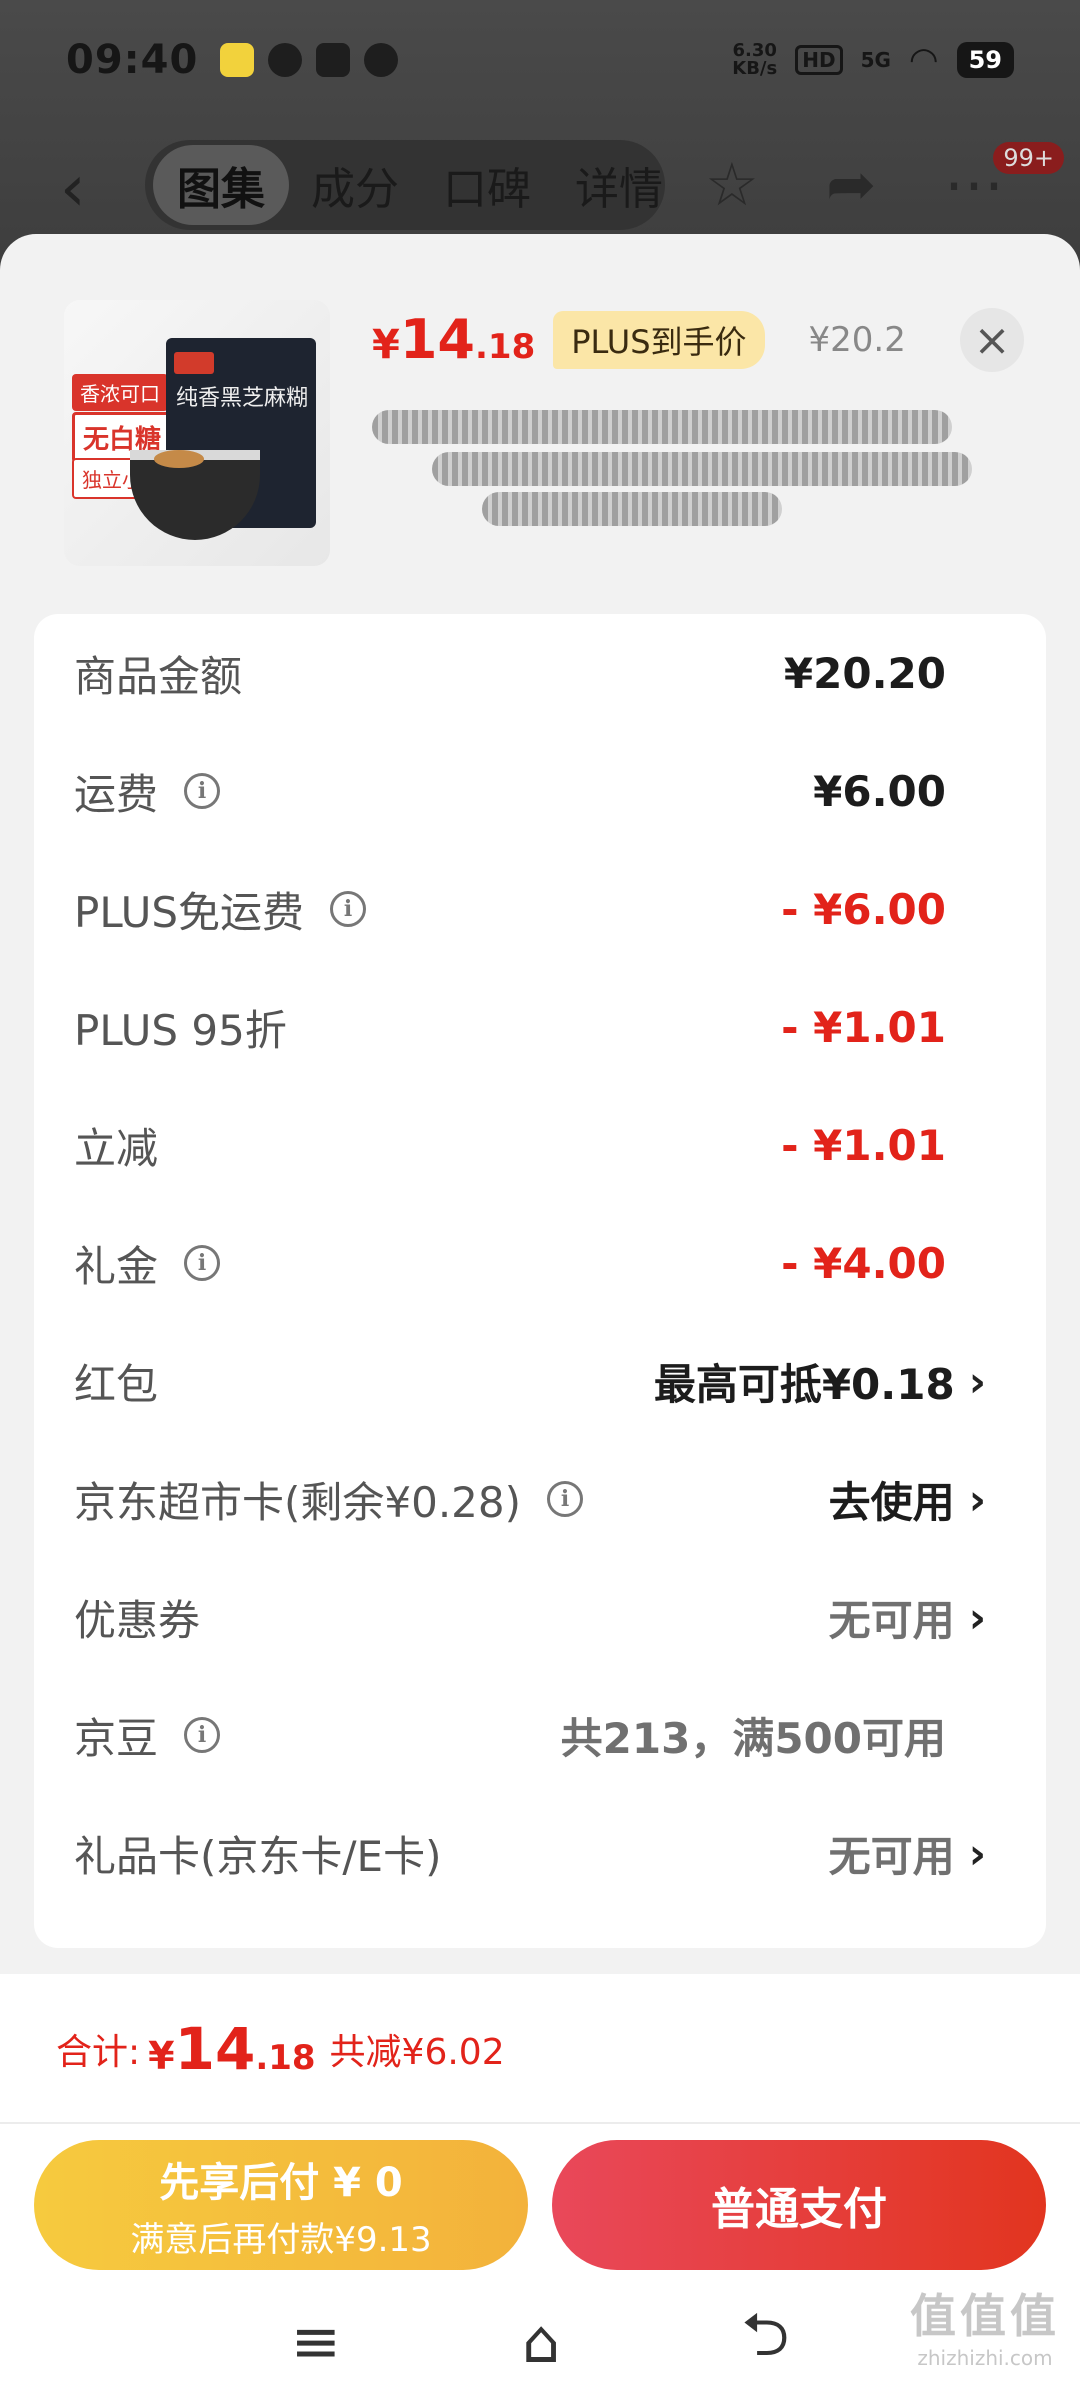  I want to click on row-plus-discount: PLUS 95折 - ¥1.01, so click(540, 1027).